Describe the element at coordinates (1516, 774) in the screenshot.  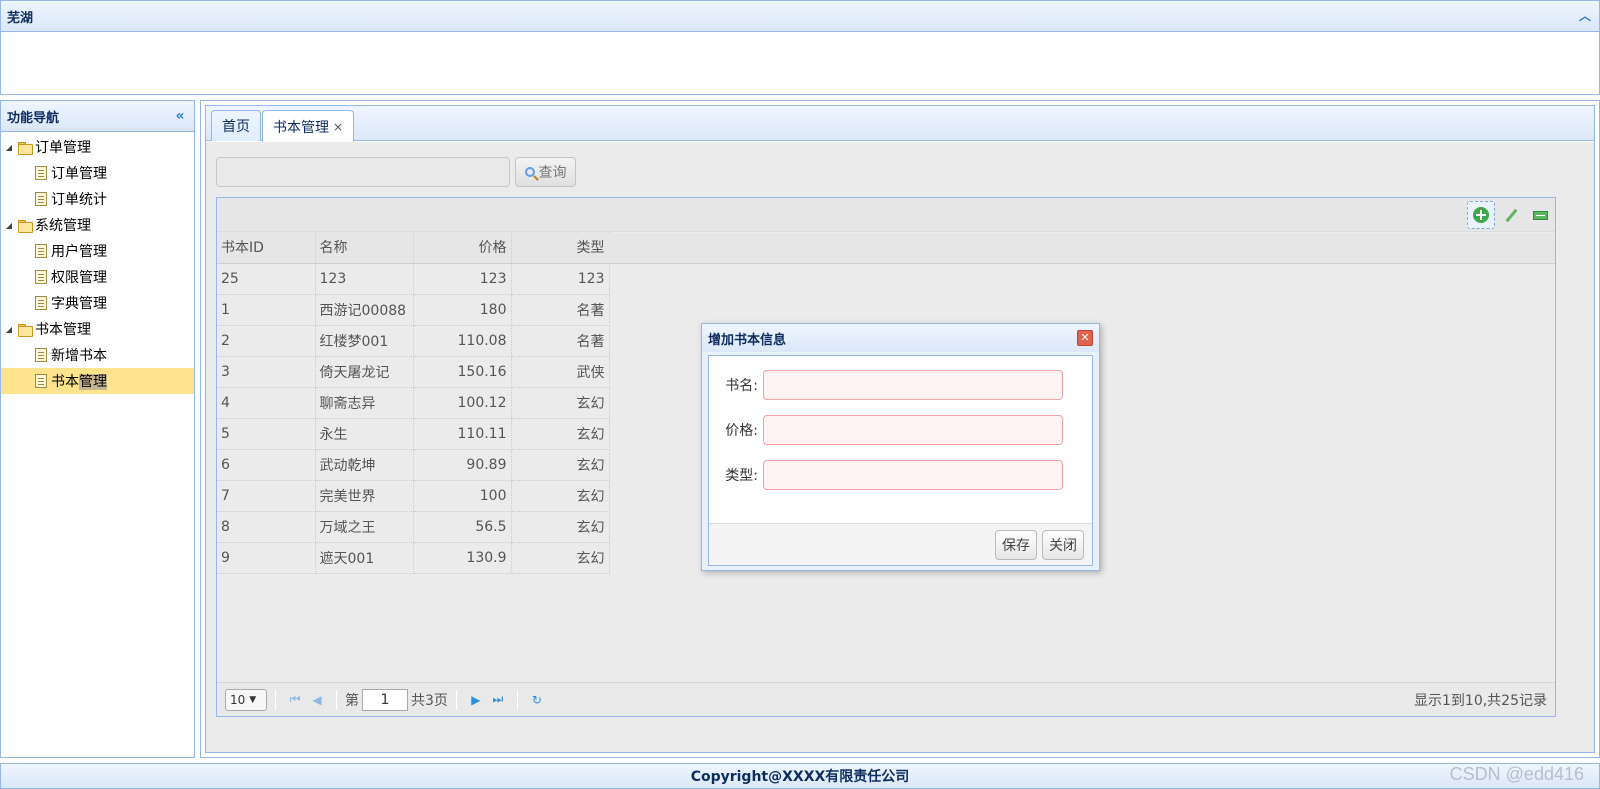
I see `watermark: CSDN @edd416` at that location.